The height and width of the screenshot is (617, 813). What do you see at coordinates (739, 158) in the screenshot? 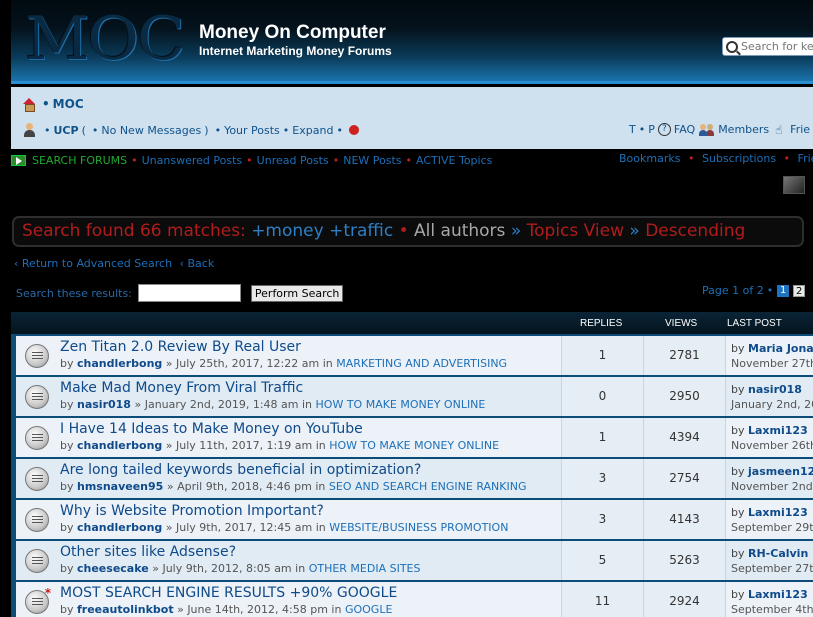
I see `subscriptions-link: Subscriptions` at bounding box center [739, 158].